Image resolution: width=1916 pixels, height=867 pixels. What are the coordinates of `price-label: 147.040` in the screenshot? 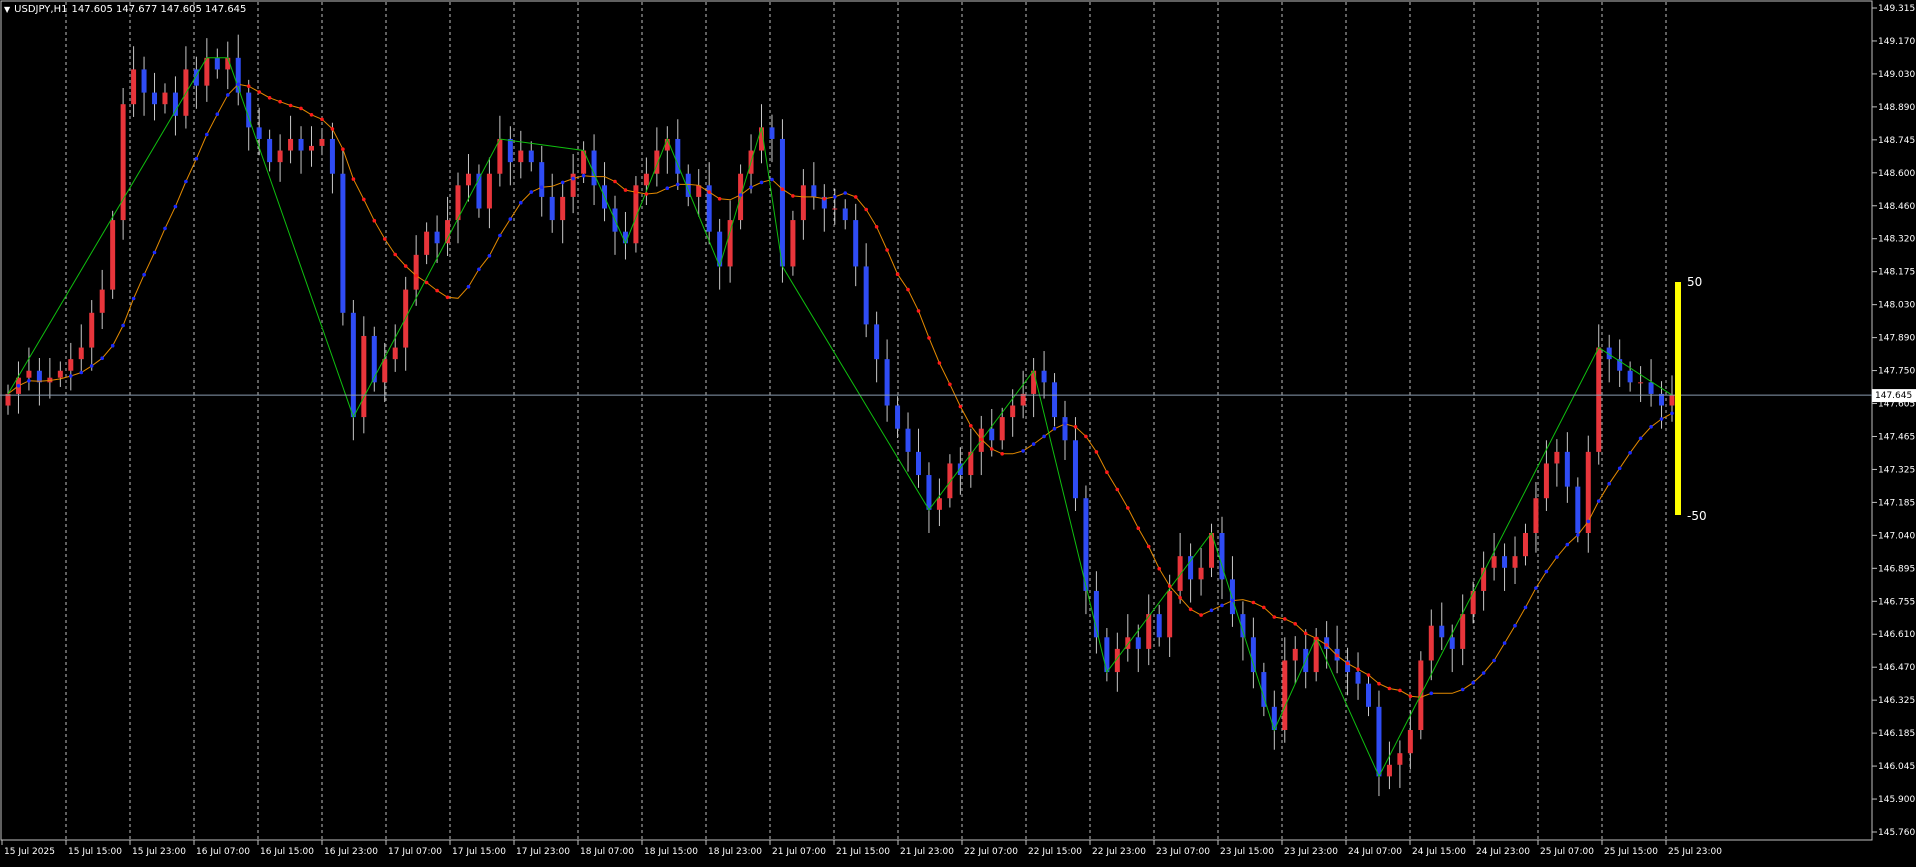 It's located at (1896, 536).